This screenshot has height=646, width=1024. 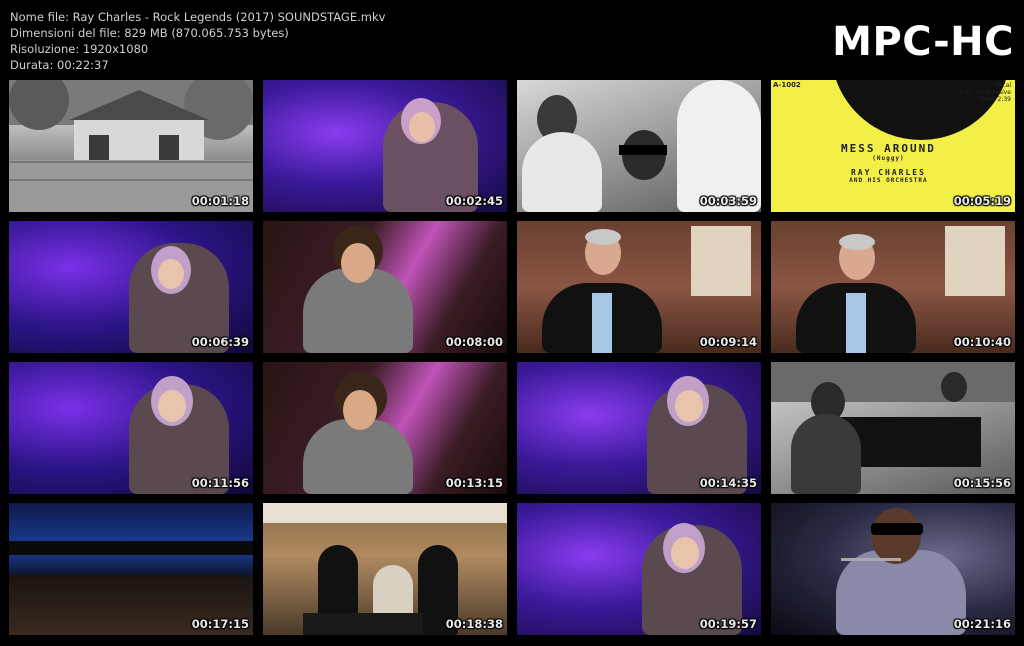 I want to click on record-title: MESS AROUND, so click(x=888, y=148).